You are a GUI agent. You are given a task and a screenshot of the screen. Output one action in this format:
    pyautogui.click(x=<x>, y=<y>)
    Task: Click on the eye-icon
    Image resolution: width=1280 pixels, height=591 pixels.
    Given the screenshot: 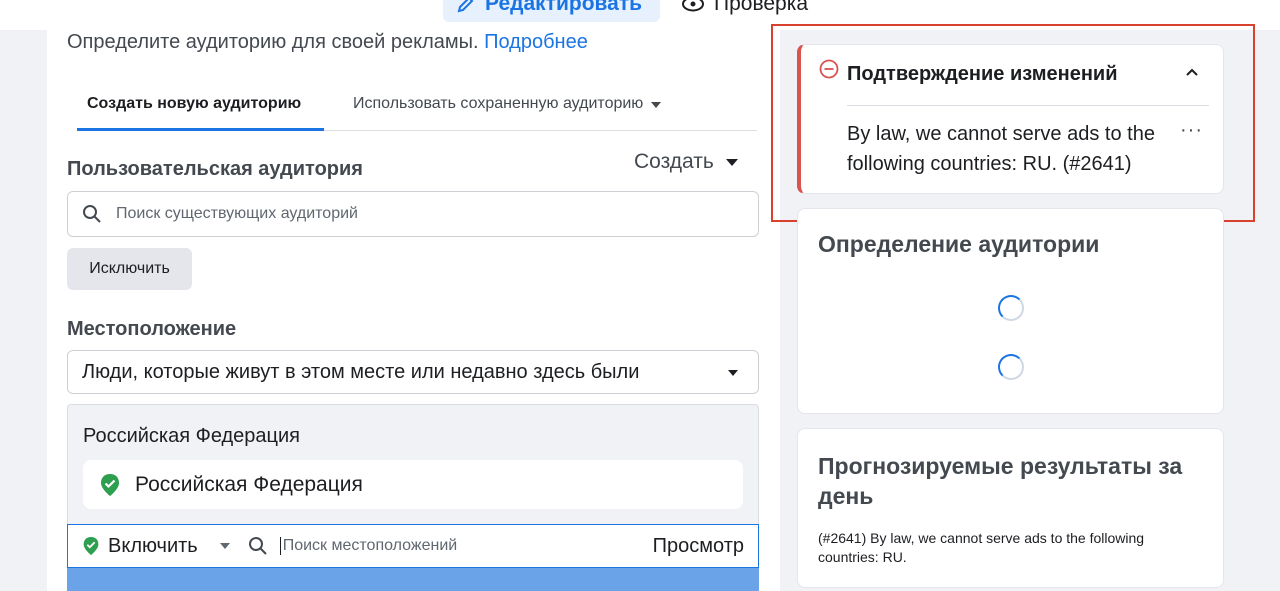 What is the action you would take?
    pyautogui.click(x=693, y=6)
    